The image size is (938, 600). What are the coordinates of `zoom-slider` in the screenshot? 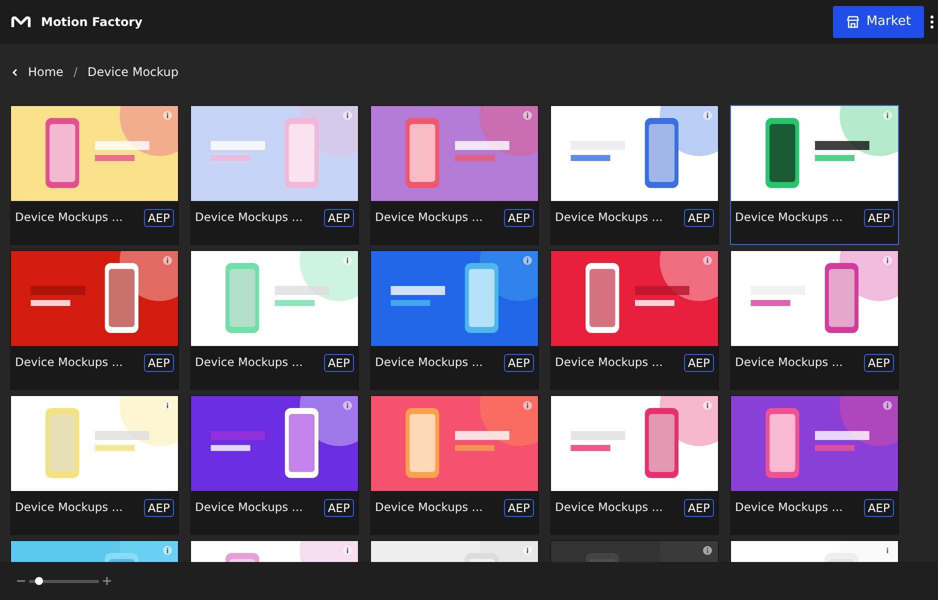 It's located at (64, 581).